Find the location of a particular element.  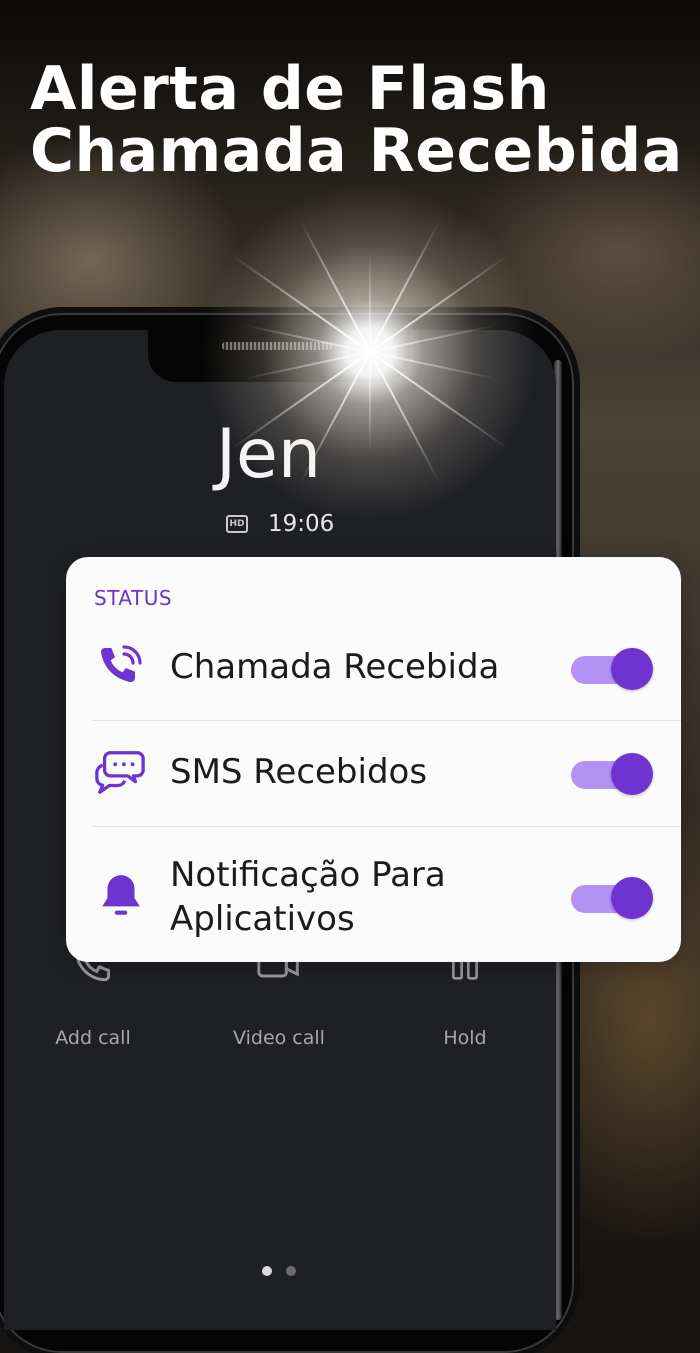

headline-line-2: Chamada Recebida is located at coordinates (356, 151).